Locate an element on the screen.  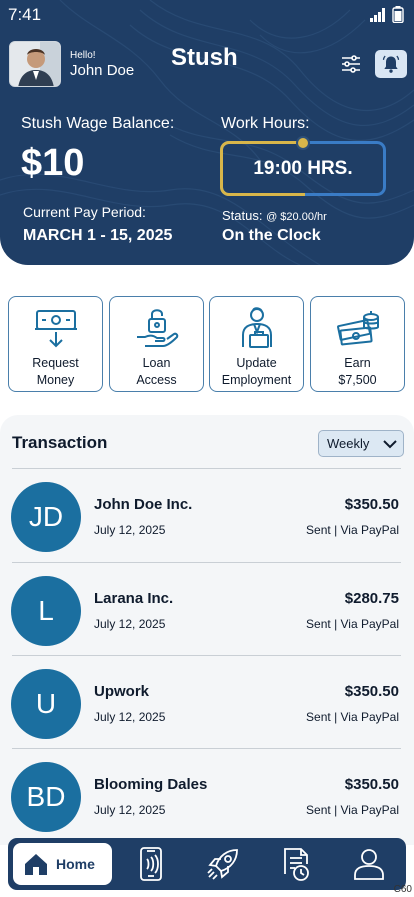
money-stack-icon is located at coordinates (357, 328).